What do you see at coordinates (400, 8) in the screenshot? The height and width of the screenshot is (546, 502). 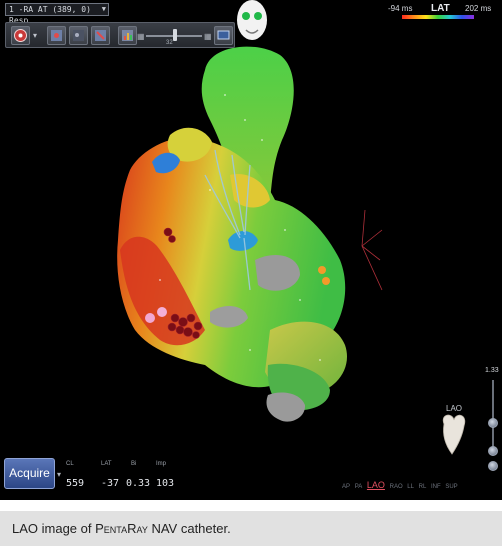 I see `scale-min-value: -94 ms` at bounding box center [400, 8].